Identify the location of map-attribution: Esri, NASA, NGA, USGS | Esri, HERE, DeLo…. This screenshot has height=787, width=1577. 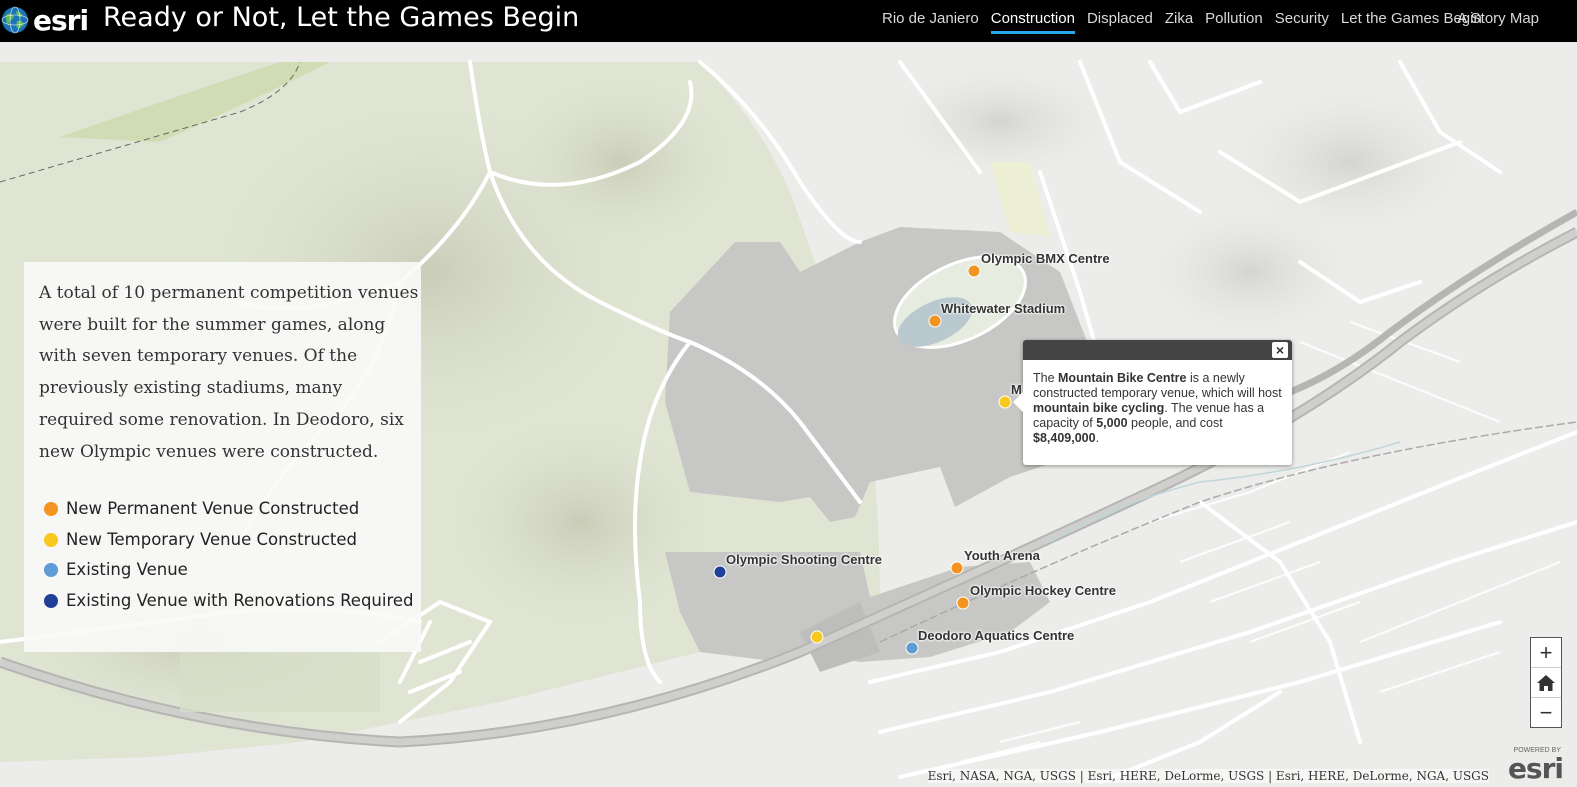
(1208, 776).